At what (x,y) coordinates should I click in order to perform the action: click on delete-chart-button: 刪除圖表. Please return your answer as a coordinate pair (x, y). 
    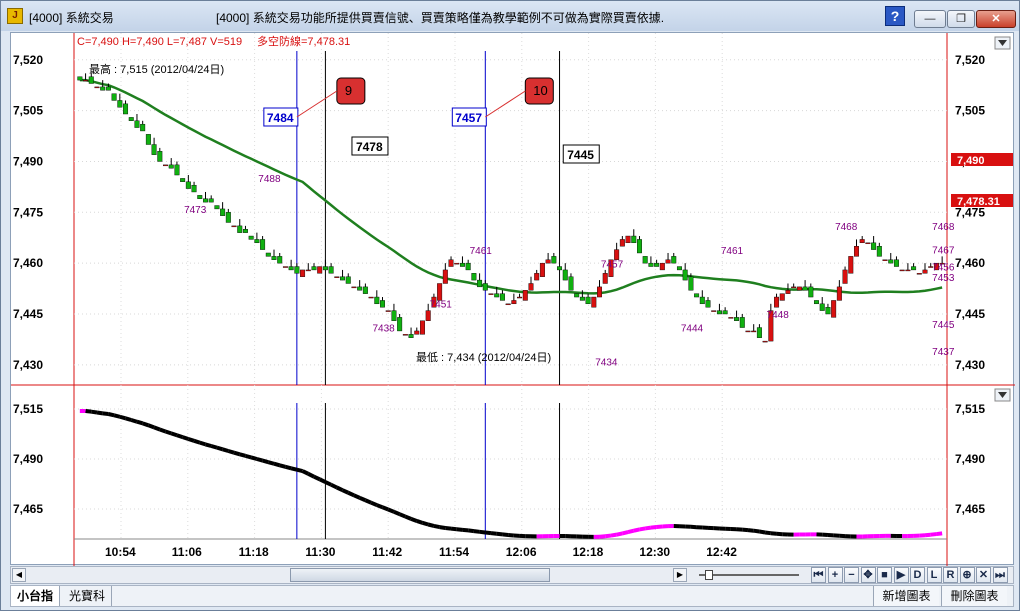
    Looking at the image, I should click on (974, 596).